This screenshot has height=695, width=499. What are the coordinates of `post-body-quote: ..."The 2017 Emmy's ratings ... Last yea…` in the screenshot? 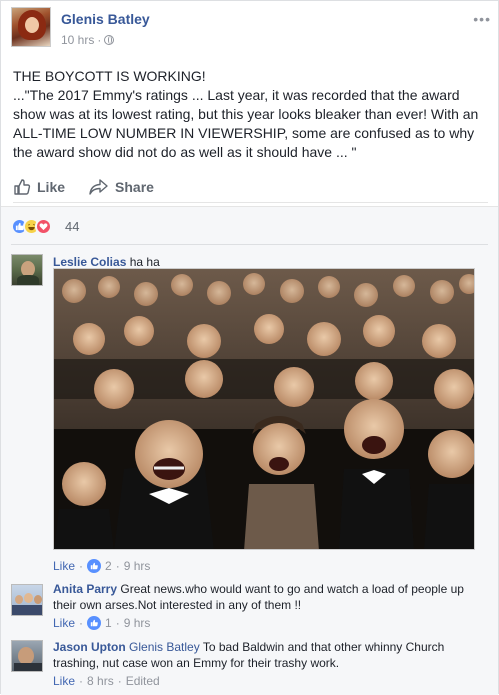 It's located at (246, 123).